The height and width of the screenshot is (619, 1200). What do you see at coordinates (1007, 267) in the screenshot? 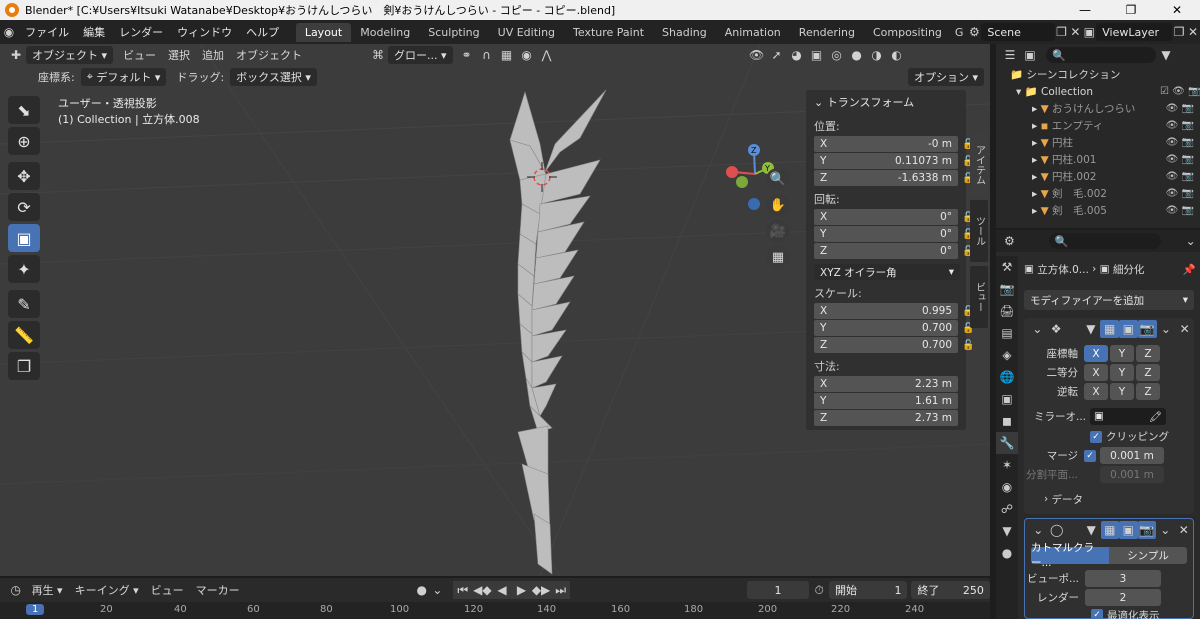
I see `tool-tab-icon: ⚒` at bounding box center [1007, 267].